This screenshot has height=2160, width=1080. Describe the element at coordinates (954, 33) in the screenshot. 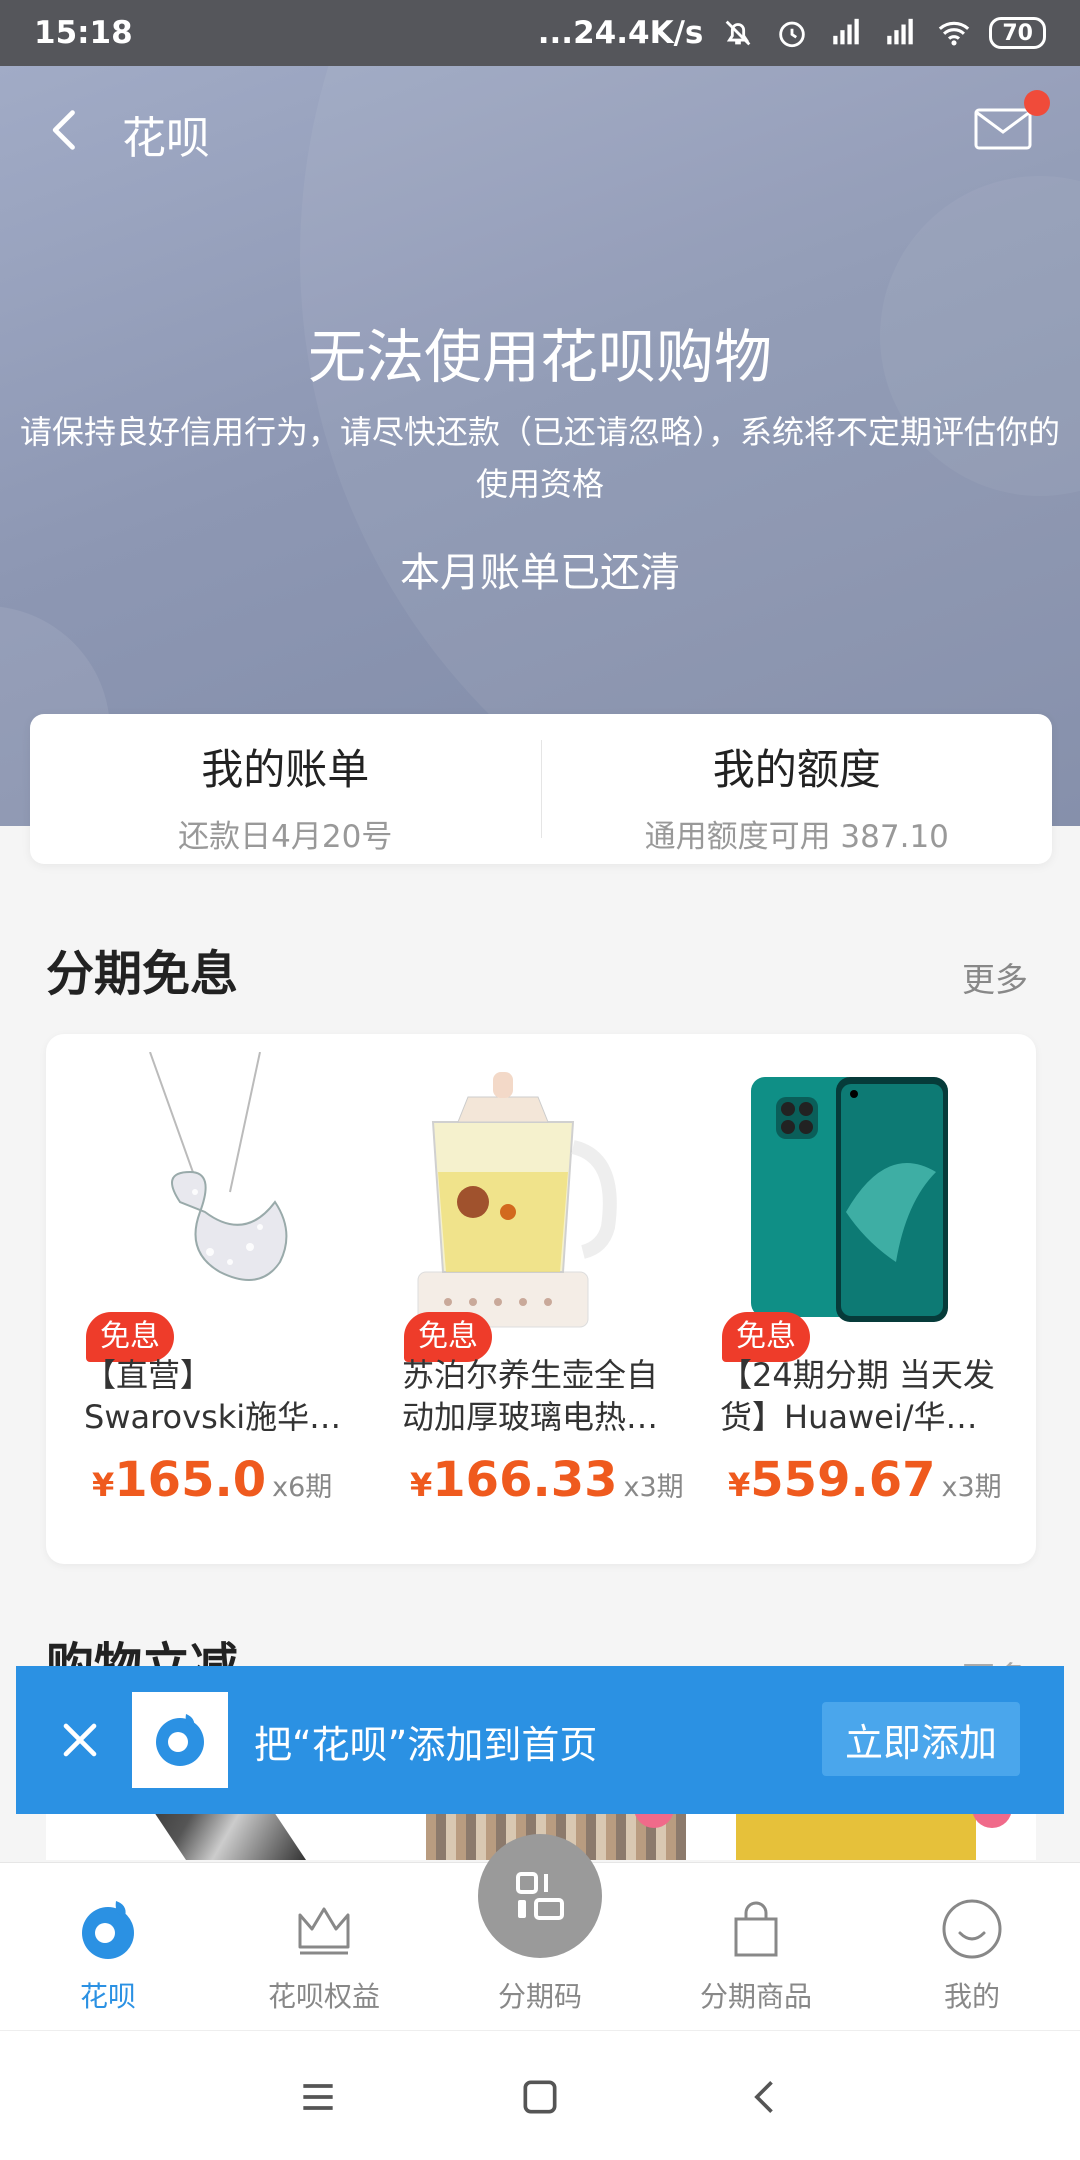

I see `wifi-icon` at that location.